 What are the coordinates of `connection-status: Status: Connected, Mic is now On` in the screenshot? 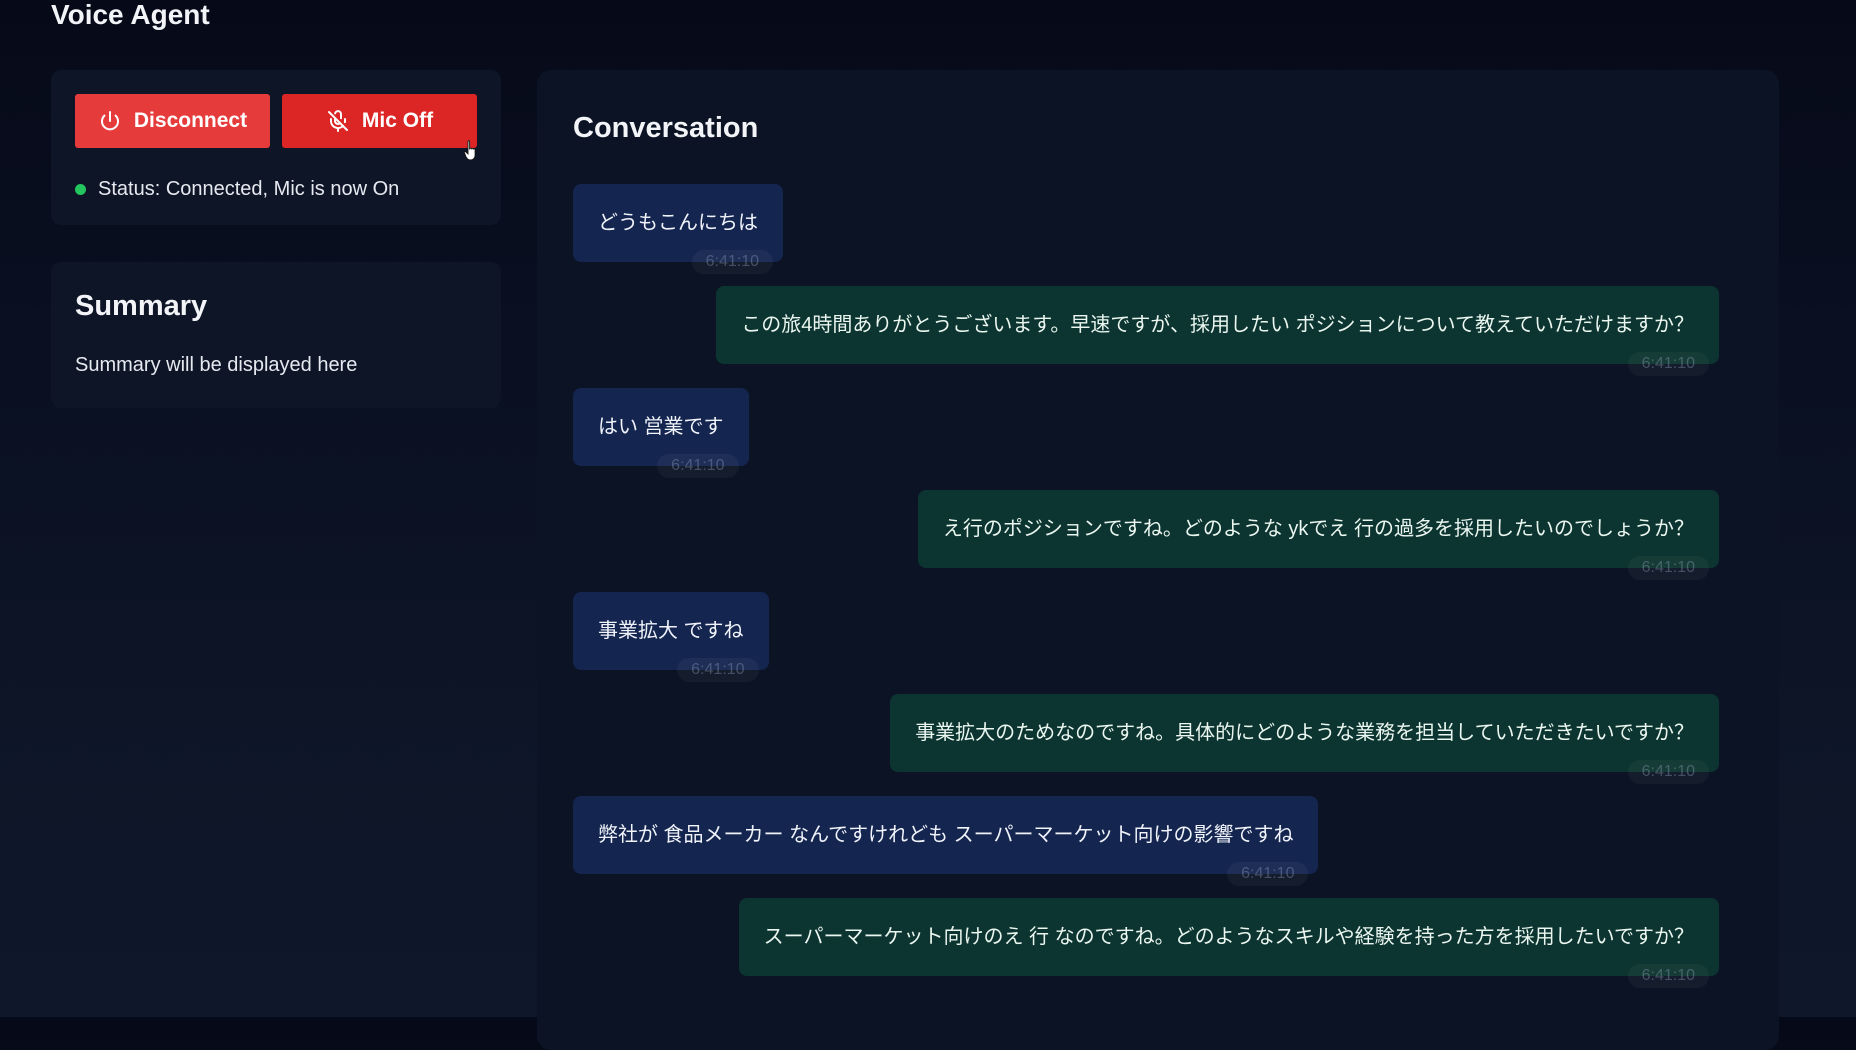 It's located at (237, 189).